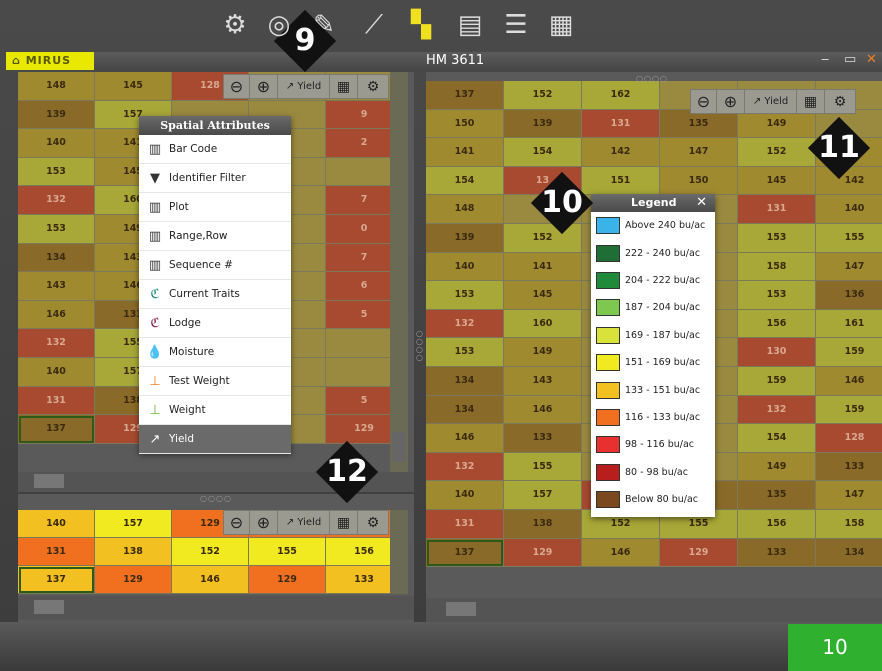 The image size is (882, 671). I want to click on vertical-splitter: ○ ○ ○ ○, so click(420, 346).